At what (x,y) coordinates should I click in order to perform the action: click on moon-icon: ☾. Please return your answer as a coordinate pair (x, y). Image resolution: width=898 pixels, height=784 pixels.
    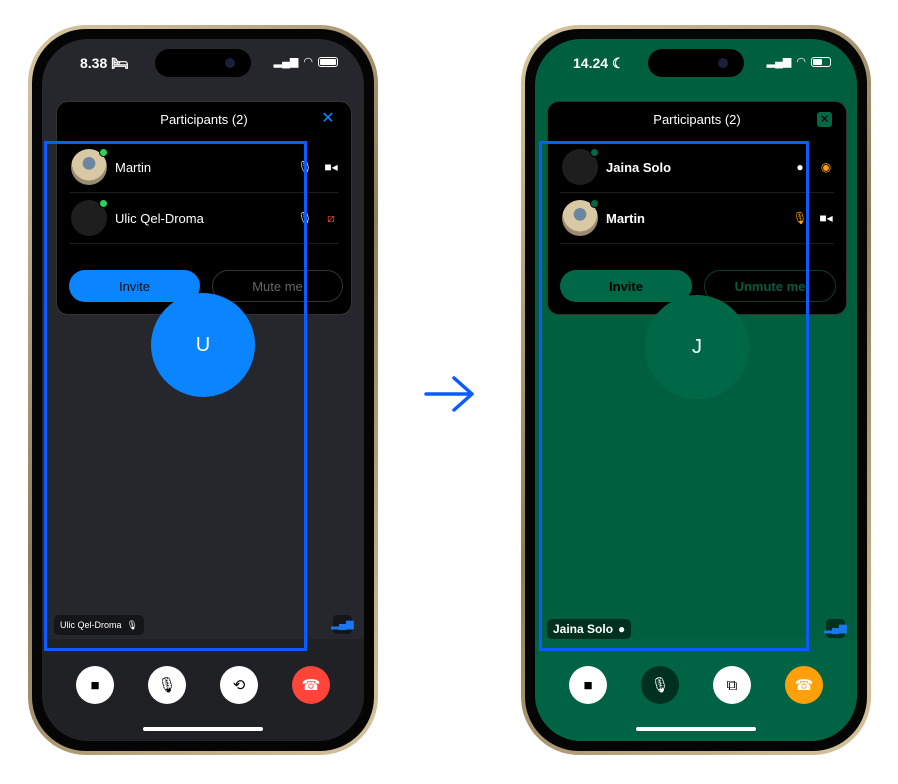
    Looking at the image, I should click on (618, 63).